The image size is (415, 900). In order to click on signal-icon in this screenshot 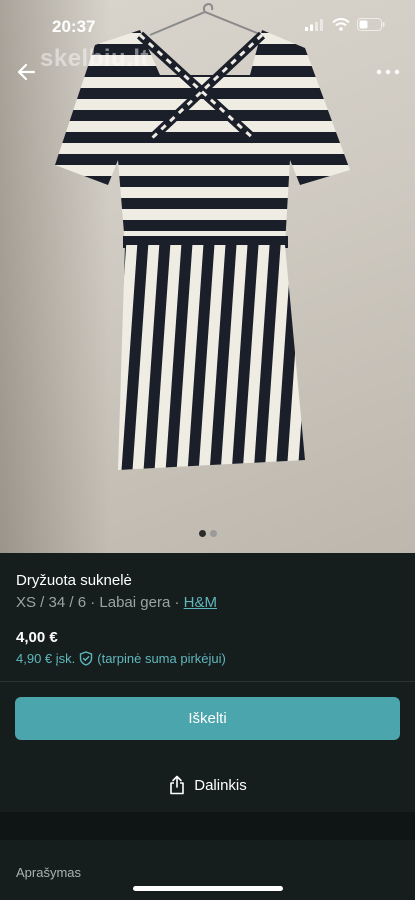, I will do `click(314, 24)`.